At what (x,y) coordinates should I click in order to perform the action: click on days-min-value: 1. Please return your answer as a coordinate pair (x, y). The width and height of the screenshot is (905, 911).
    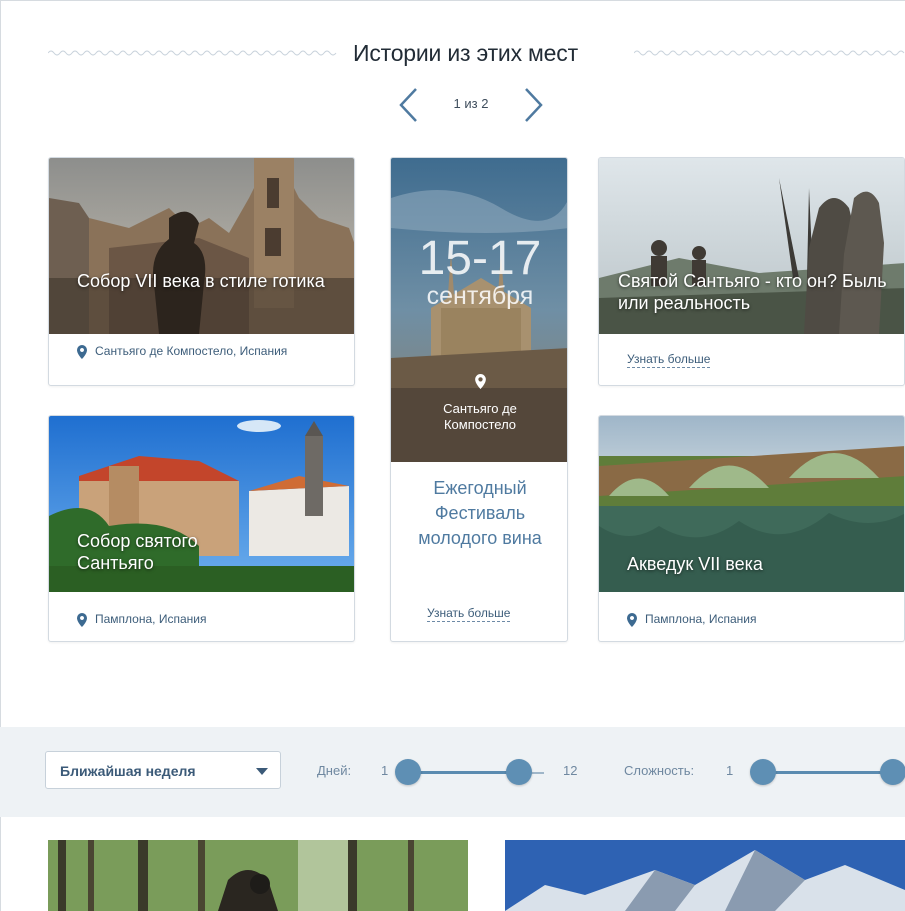
    Looking at the image, I should click on (385, 770).